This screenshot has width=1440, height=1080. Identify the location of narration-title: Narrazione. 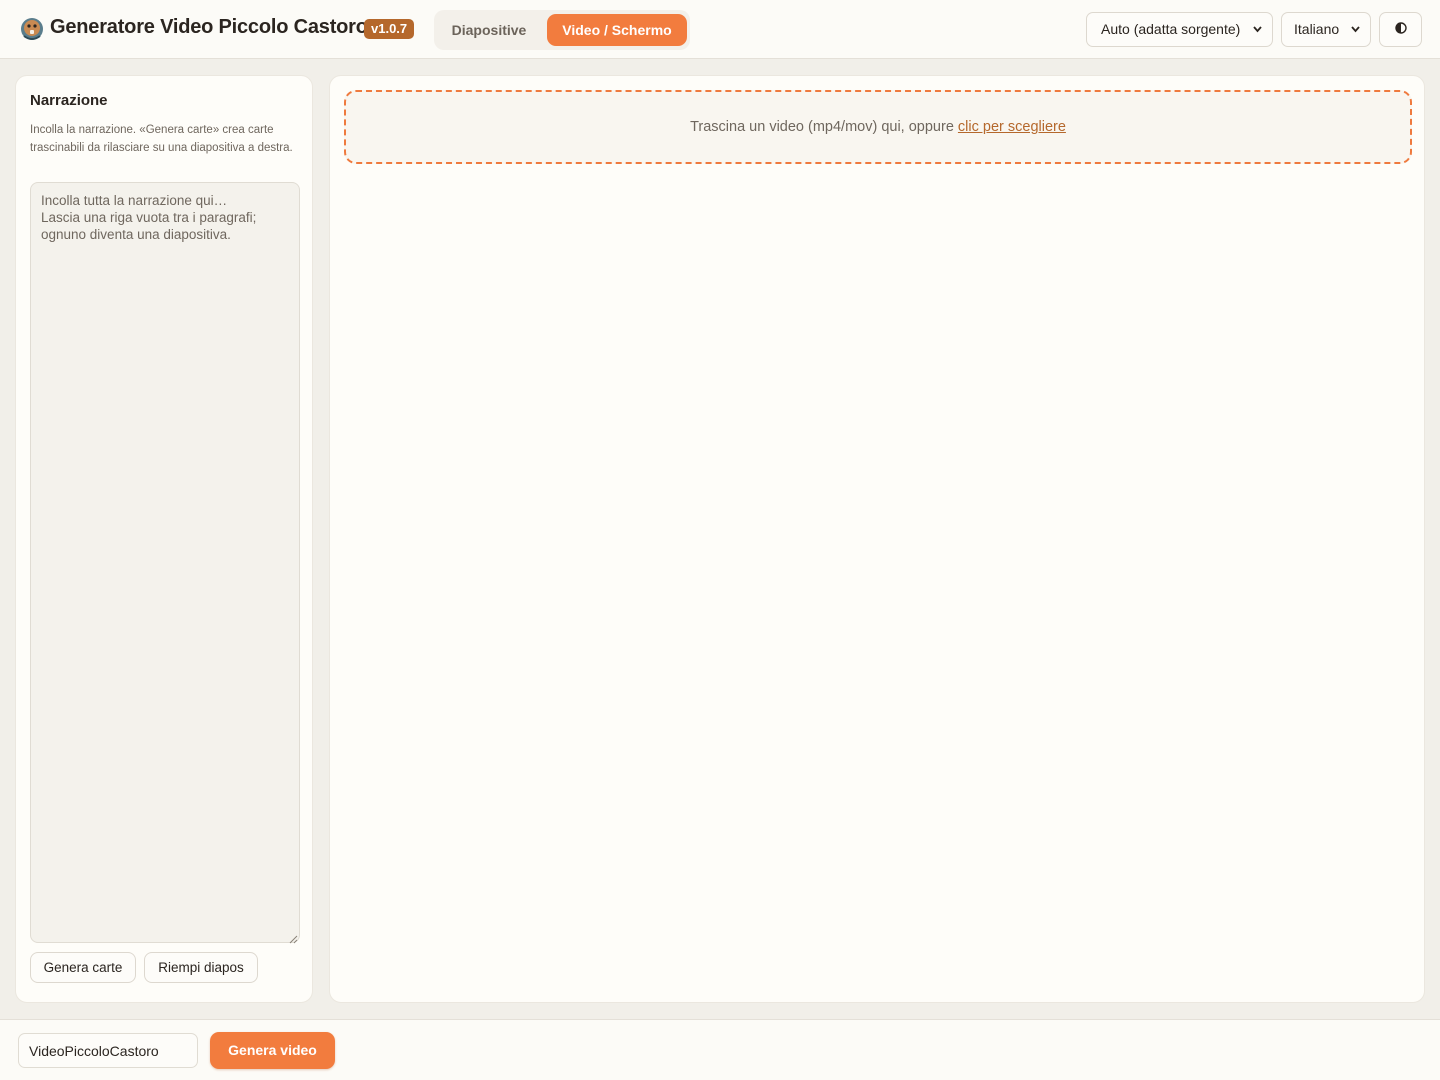
(69, 100).